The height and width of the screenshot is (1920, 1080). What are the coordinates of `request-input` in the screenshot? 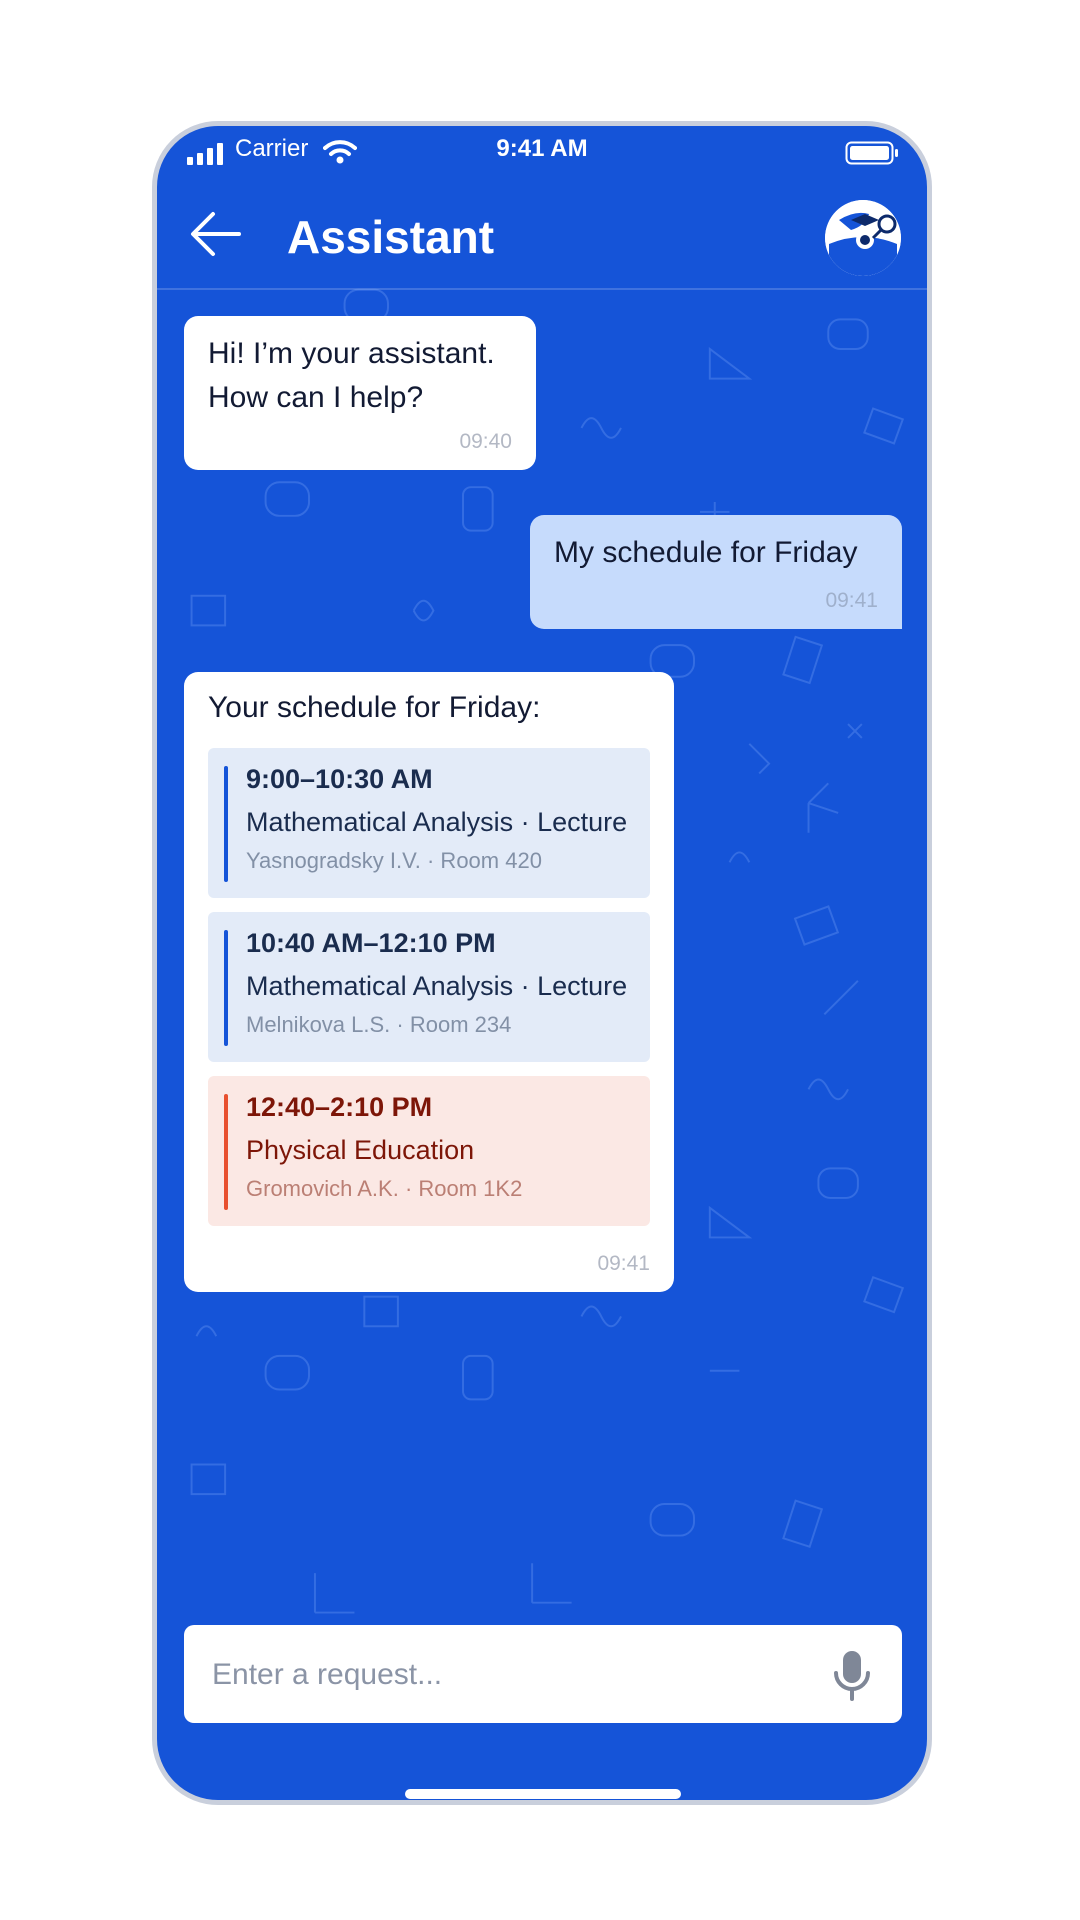 It's located at (502, 1675).